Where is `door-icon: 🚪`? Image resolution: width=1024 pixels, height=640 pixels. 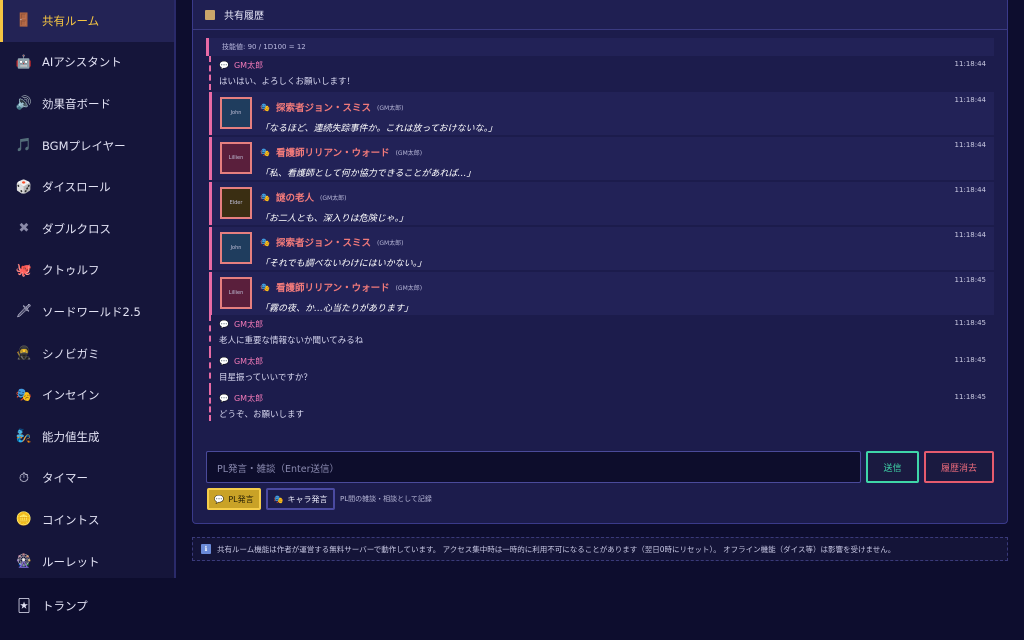
door-icon: 🚪 is located at coordinates (24, 21).